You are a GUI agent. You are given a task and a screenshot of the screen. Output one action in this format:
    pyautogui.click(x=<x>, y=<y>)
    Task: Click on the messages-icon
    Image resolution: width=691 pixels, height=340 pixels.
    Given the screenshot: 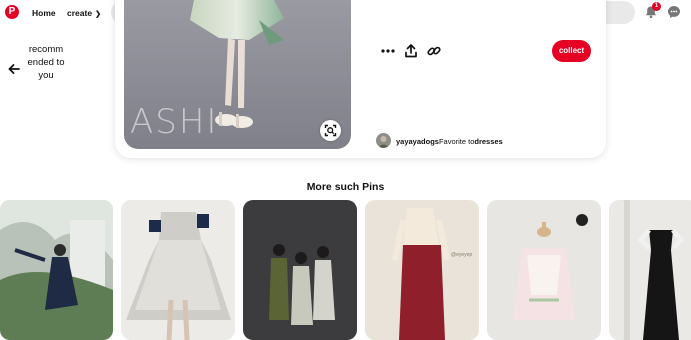 What is the action you would take?
    pyautogui.click(x=674, y=12)
    